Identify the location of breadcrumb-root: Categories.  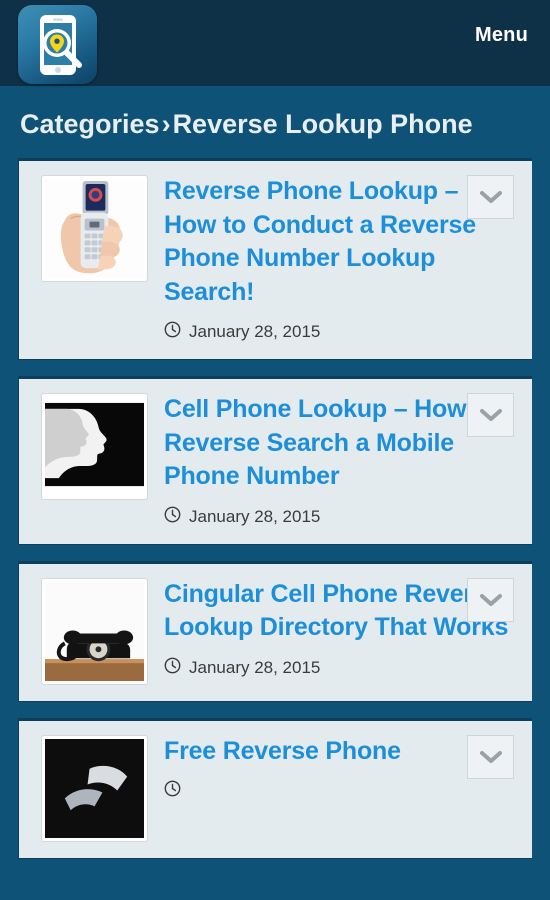
(90, 124).